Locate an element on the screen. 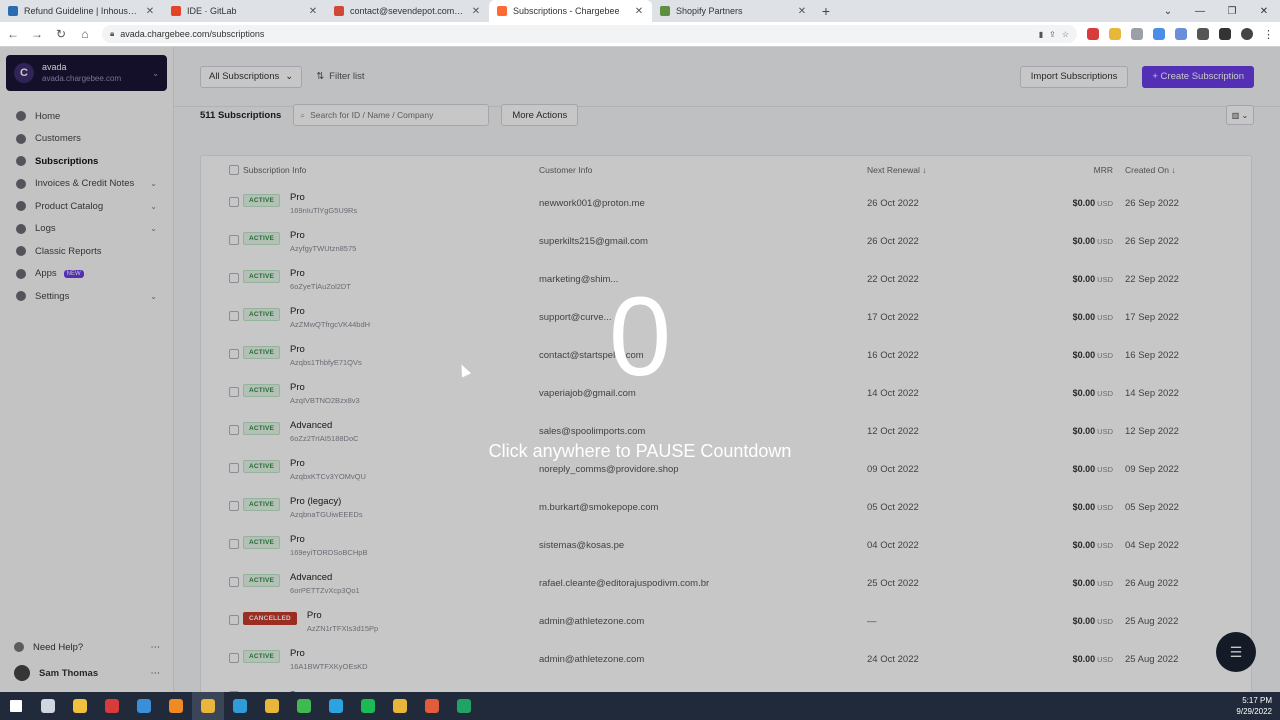 The image size is (1280, 720). share-icon: ⇪ is located at coordinates (1052, 34).